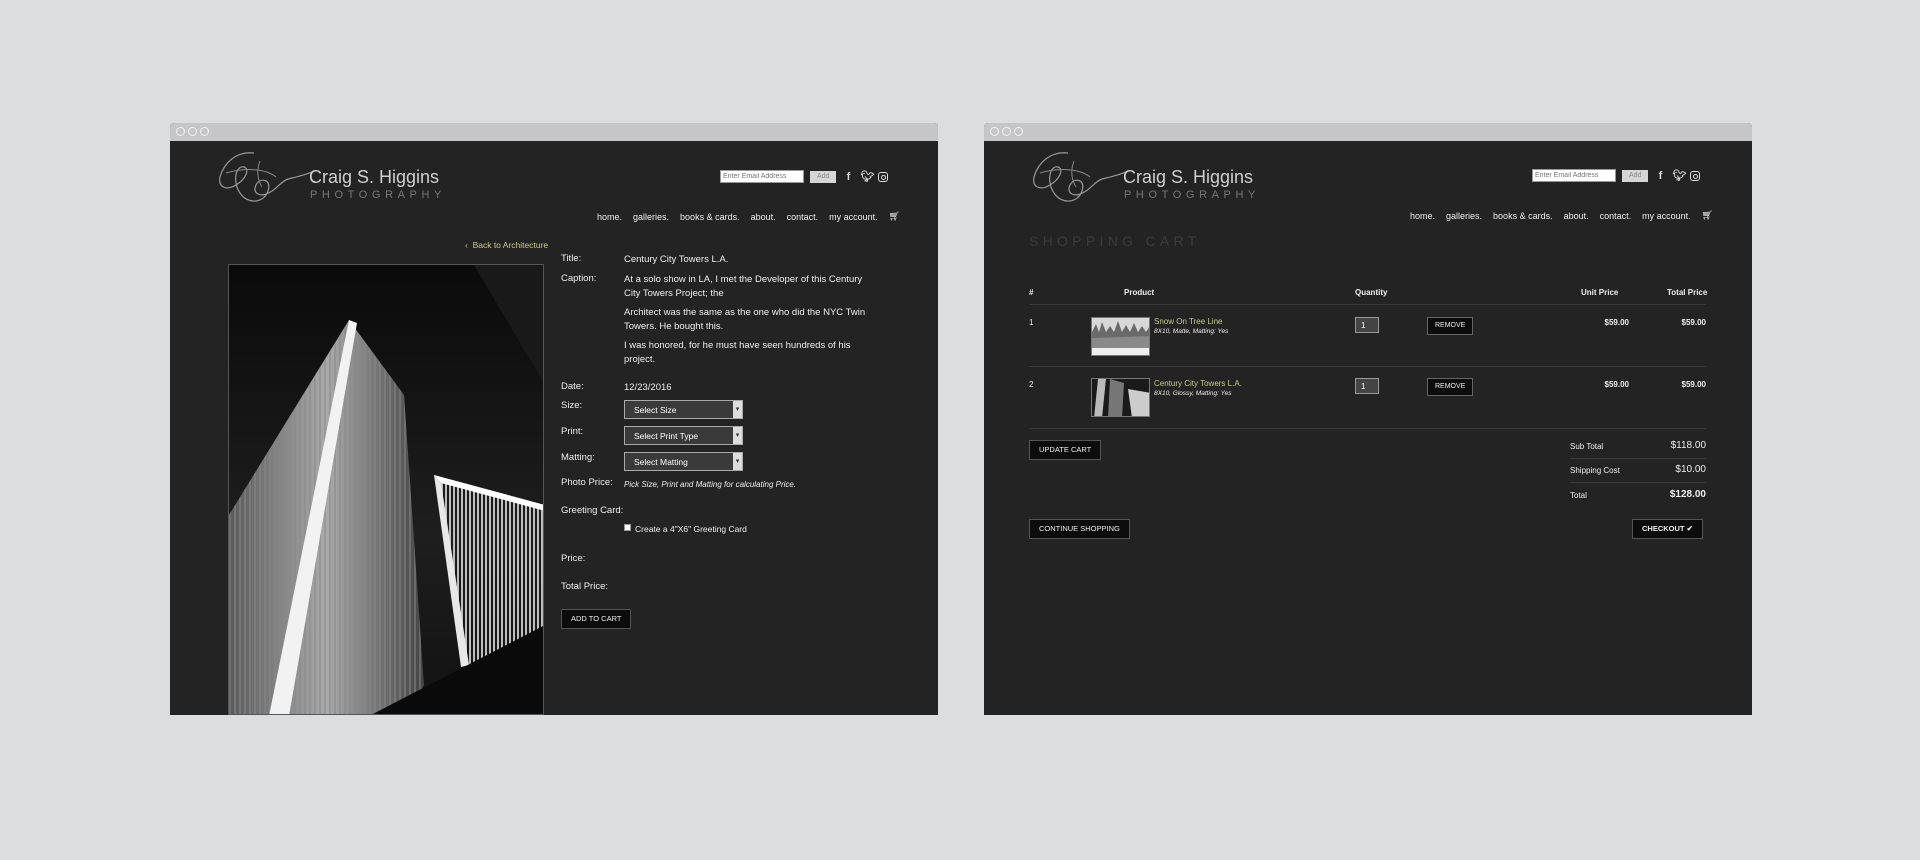  Describe the element at coordinates (1587, 446) in the screenshot. I see `subtotal-label: Sub Total` at that location.